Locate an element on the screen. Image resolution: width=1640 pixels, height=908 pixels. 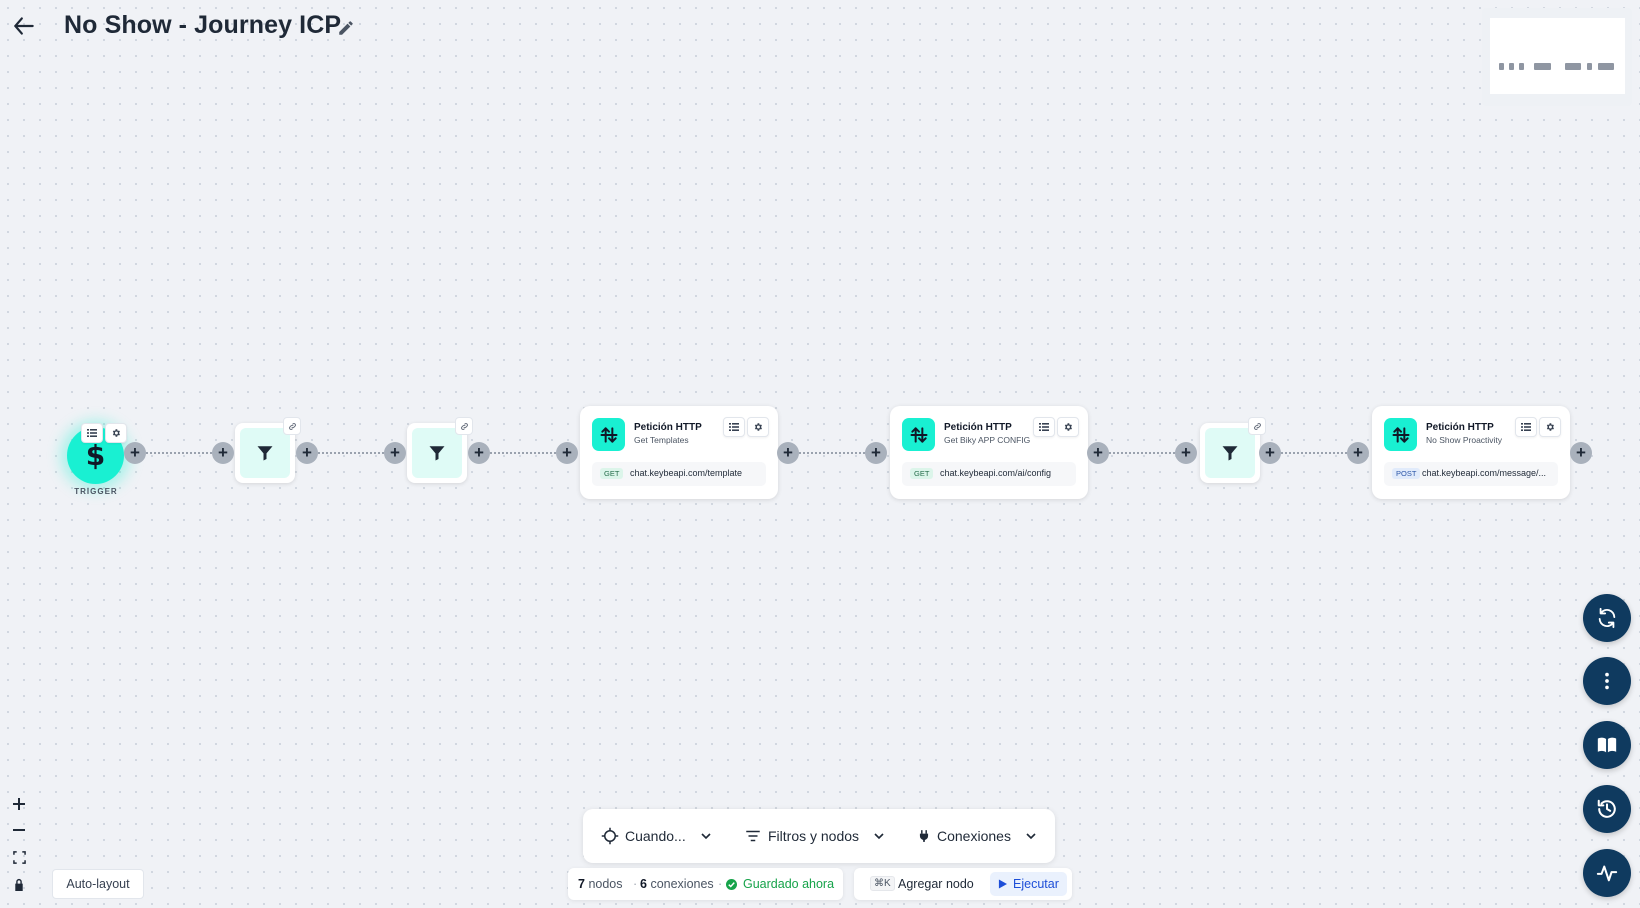
refresh-icon is located at coordinates (1607, 618).